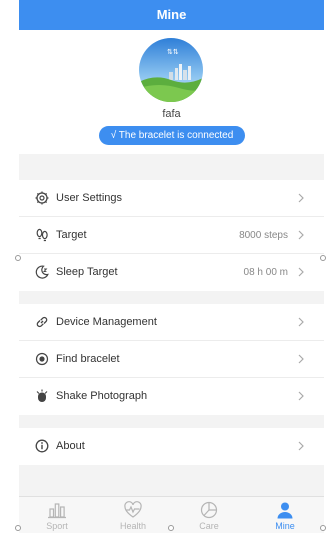  I want to click on row-label: Device Management, so click(106, 322).